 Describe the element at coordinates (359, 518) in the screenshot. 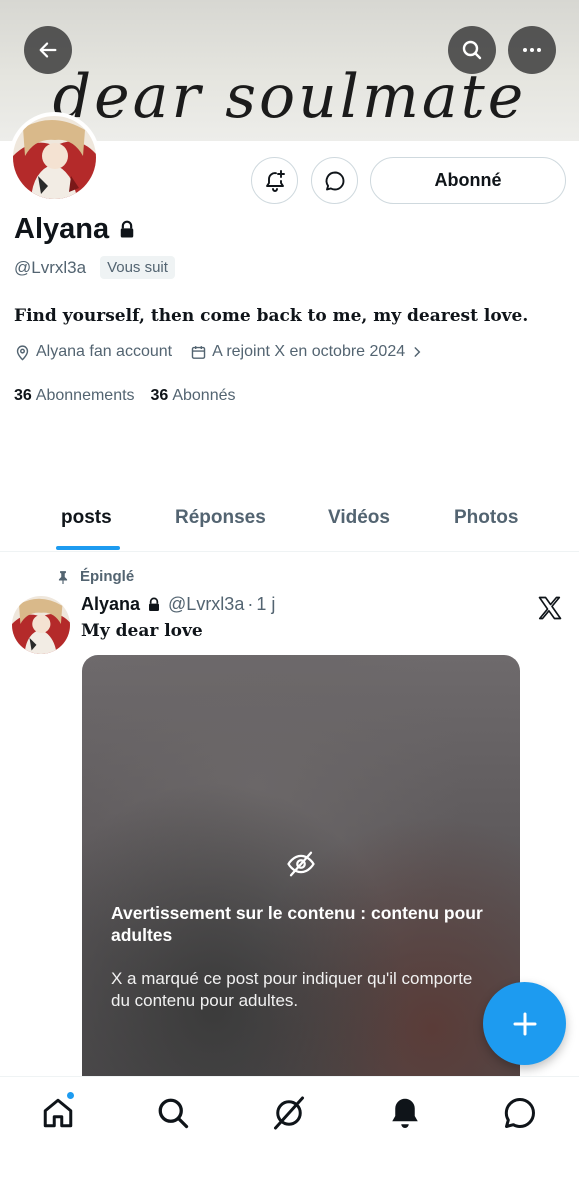

I see `tab-videos: Vidéos` at that location.